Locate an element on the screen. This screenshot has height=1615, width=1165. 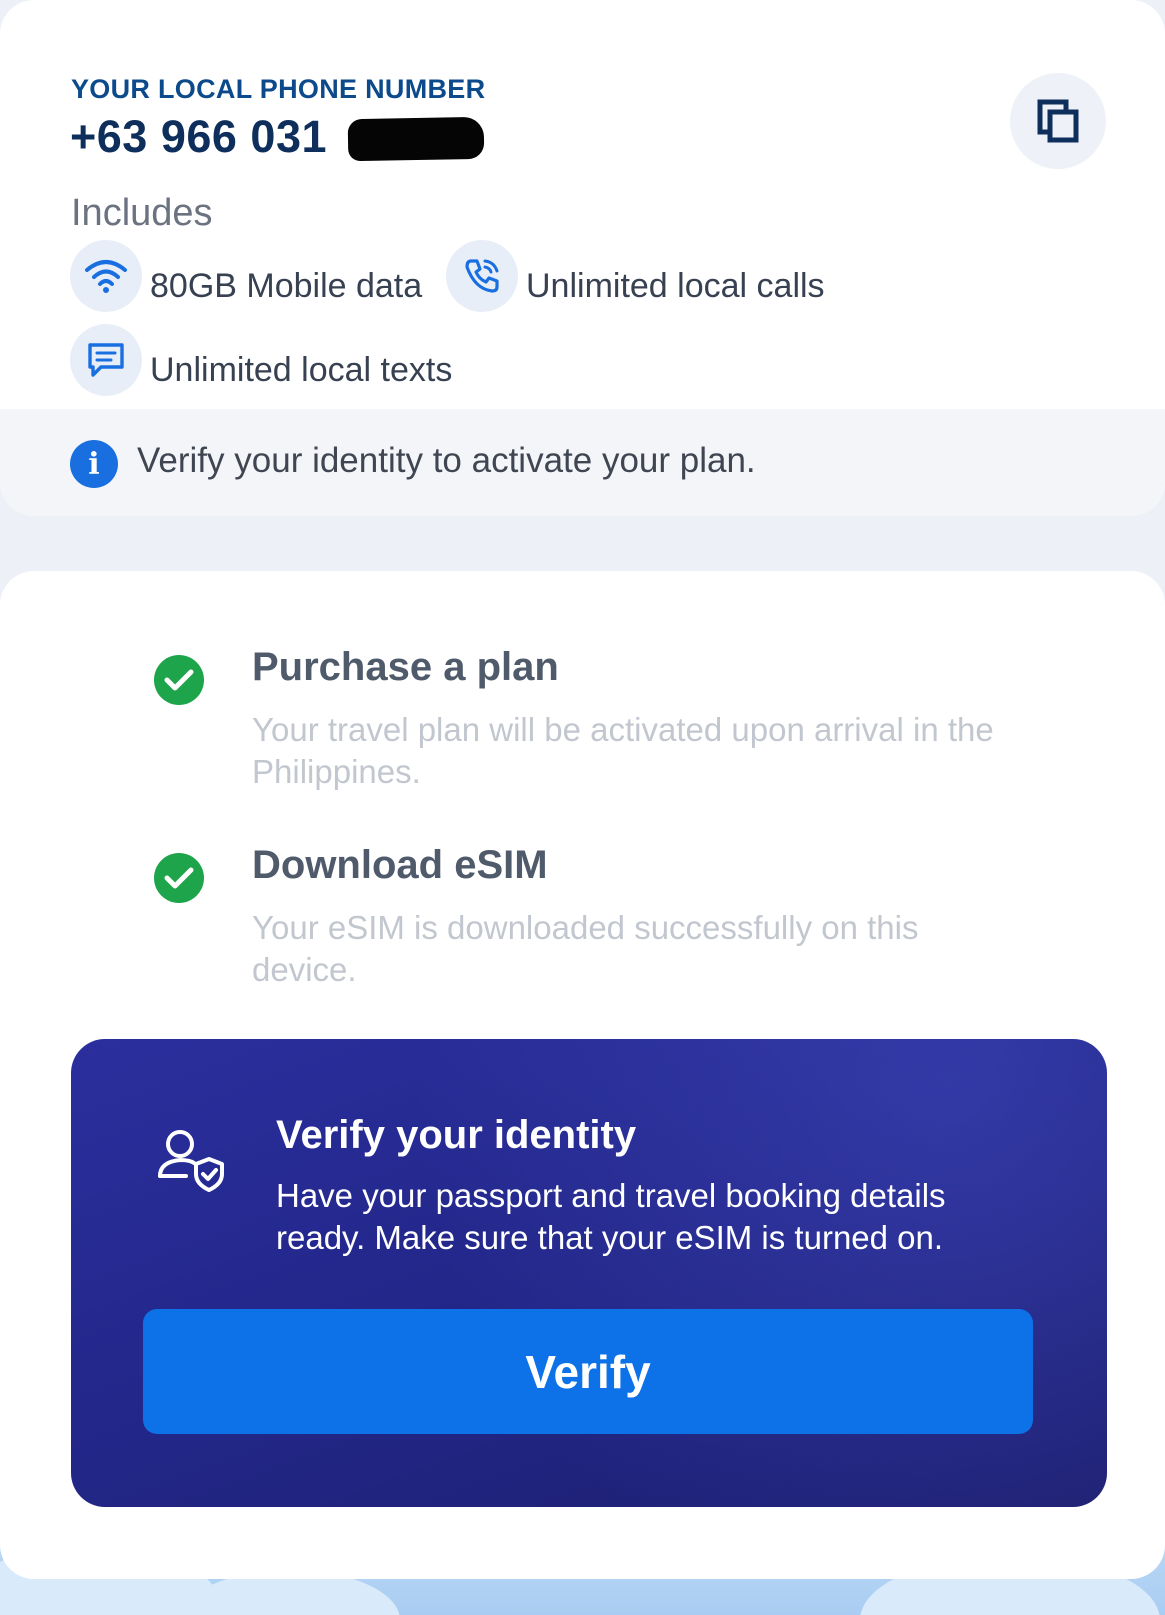
feature-mobile-data: 80GB Mobile data is located at coordinates (246, 276).